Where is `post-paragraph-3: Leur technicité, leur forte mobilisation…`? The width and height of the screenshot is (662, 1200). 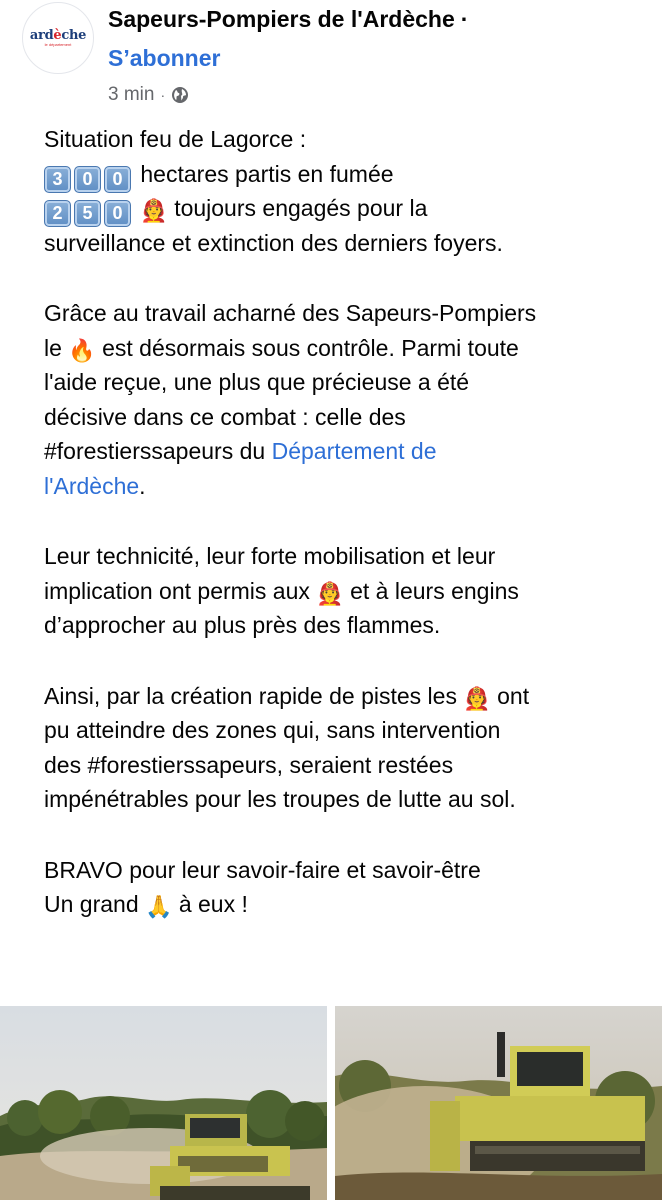
post-paragraph-3: Leur technicité, leur forte mobilisation… is located at coordinates (344, 591).